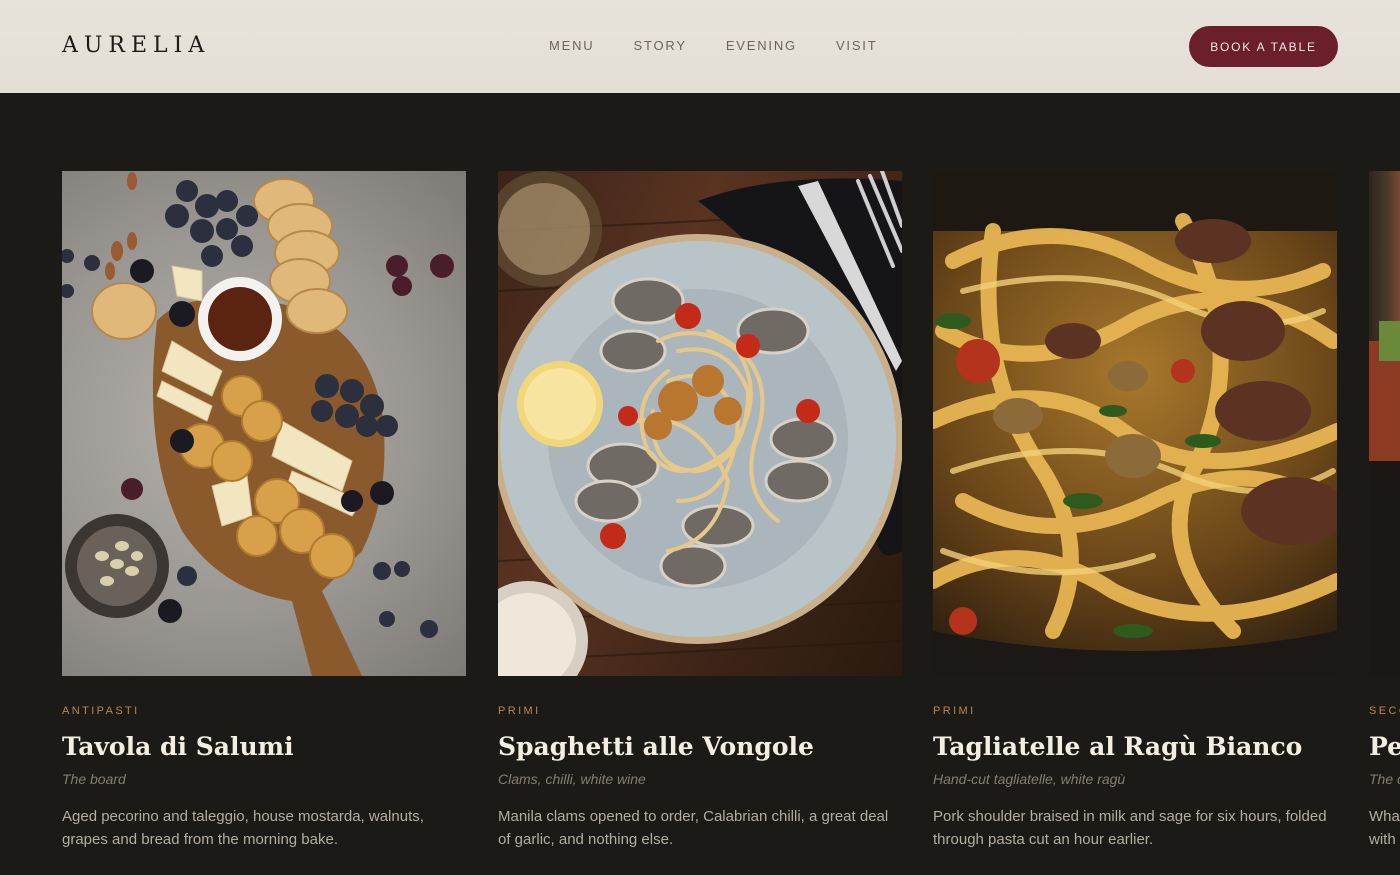 This screenshot has width=1400, height=875. I want to click on book-table-button: BOOK A TABLE, so click(1263, 46).